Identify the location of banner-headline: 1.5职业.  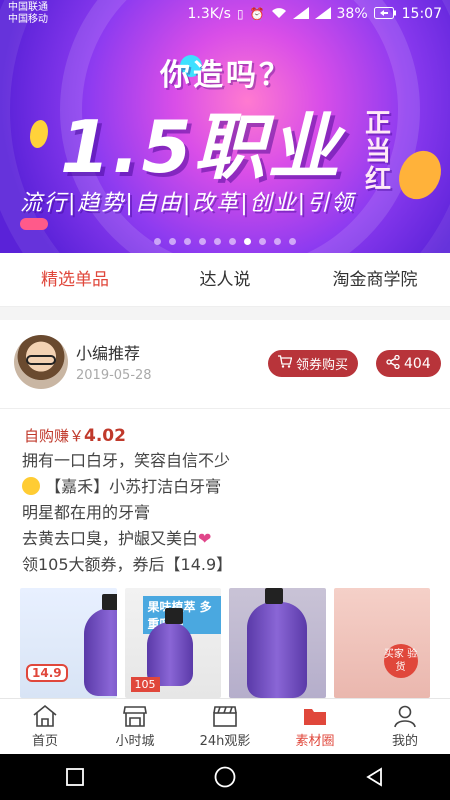
(201, 147).